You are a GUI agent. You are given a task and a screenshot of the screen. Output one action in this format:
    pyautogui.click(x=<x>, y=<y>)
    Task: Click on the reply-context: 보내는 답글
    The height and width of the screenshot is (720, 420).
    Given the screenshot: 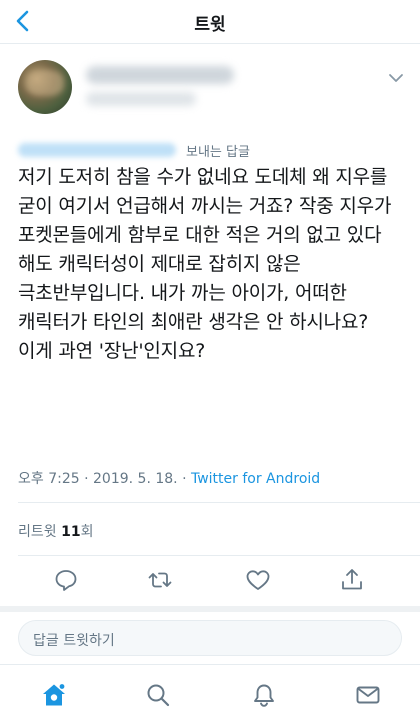 What is the action you would take?
    pyautogui.click(x=210, y=150)
    